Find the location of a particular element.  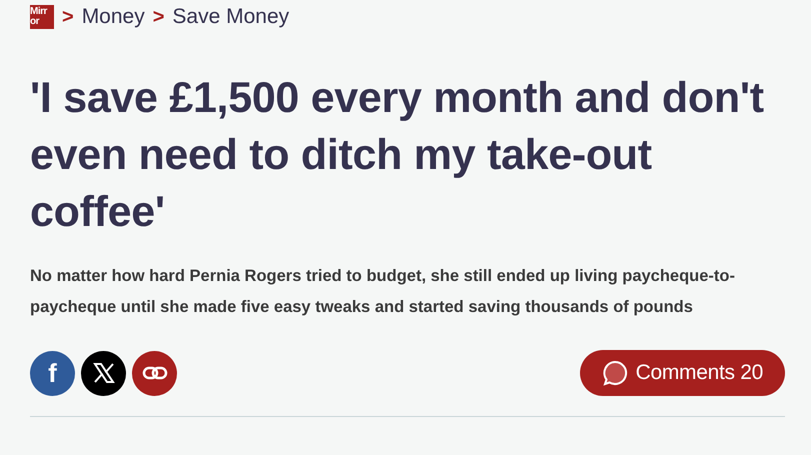

breadcrumb-link: Money is located at coordinates (113, 17).